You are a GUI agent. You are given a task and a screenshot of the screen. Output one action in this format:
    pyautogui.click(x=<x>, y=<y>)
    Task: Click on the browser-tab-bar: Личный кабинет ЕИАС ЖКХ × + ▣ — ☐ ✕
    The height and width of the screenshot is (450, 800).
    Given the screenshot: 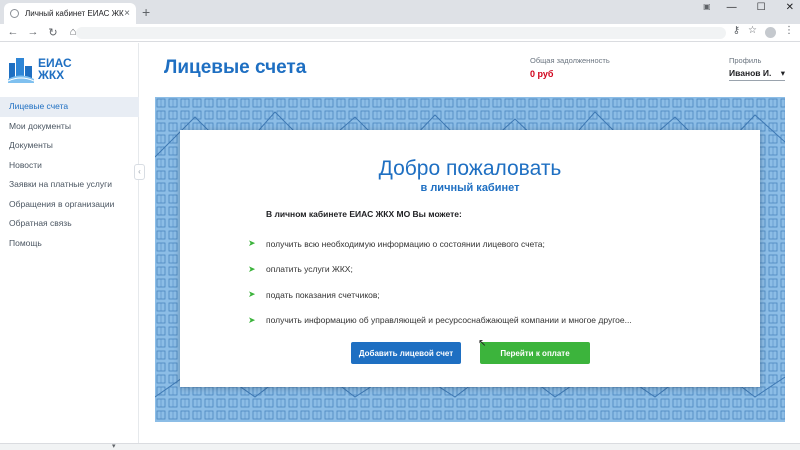 What is the action you would take?
    pyautogui.click(x=400, y=12)
    